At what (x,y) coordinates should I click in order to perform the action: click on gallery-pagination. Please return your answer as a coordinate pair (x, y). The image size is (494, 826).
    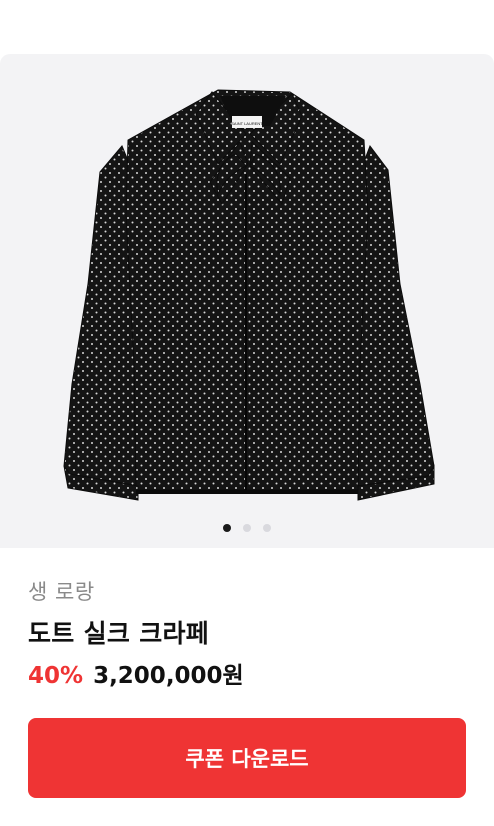
    Looking at the image, I should click on (247, 528).